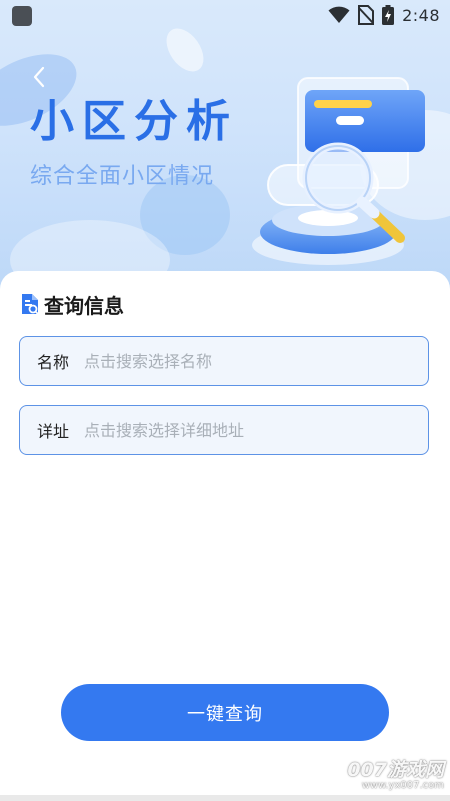 The height and width of the screenshot is (801, 450). Describe the element at coordinates (339, 14) in the screenshot. I see `wifi-icon` at that location.